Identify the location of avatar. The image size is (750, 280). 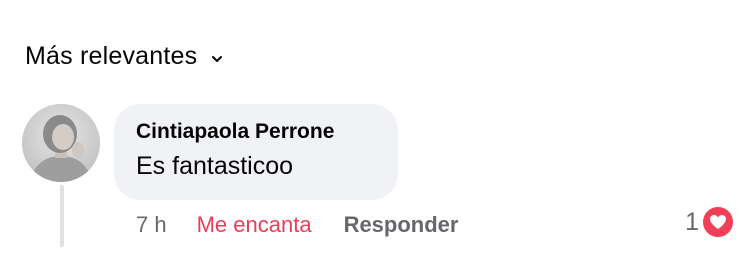
(61, 143).